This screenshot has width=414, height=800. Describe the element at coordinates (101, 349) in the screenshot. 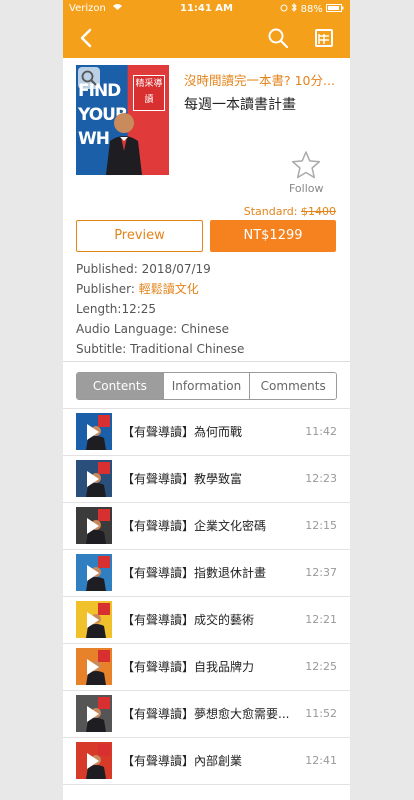

I see `subtitle-label: Subtitle:` at that location.